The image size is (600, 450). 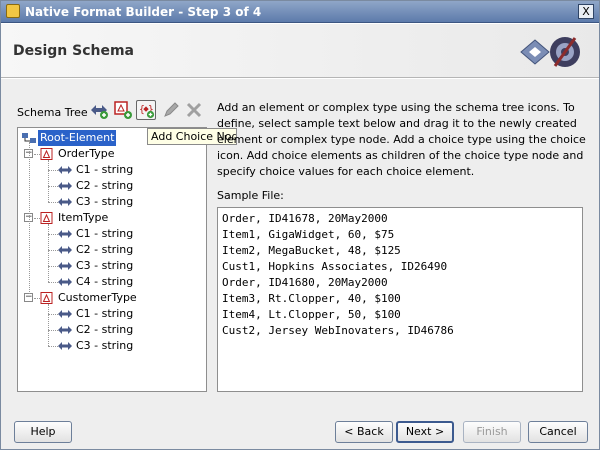 What do you see at coordinates (99, 110) in the screenshot?
I see `add-element-icon` at bounding box center [99, 110].